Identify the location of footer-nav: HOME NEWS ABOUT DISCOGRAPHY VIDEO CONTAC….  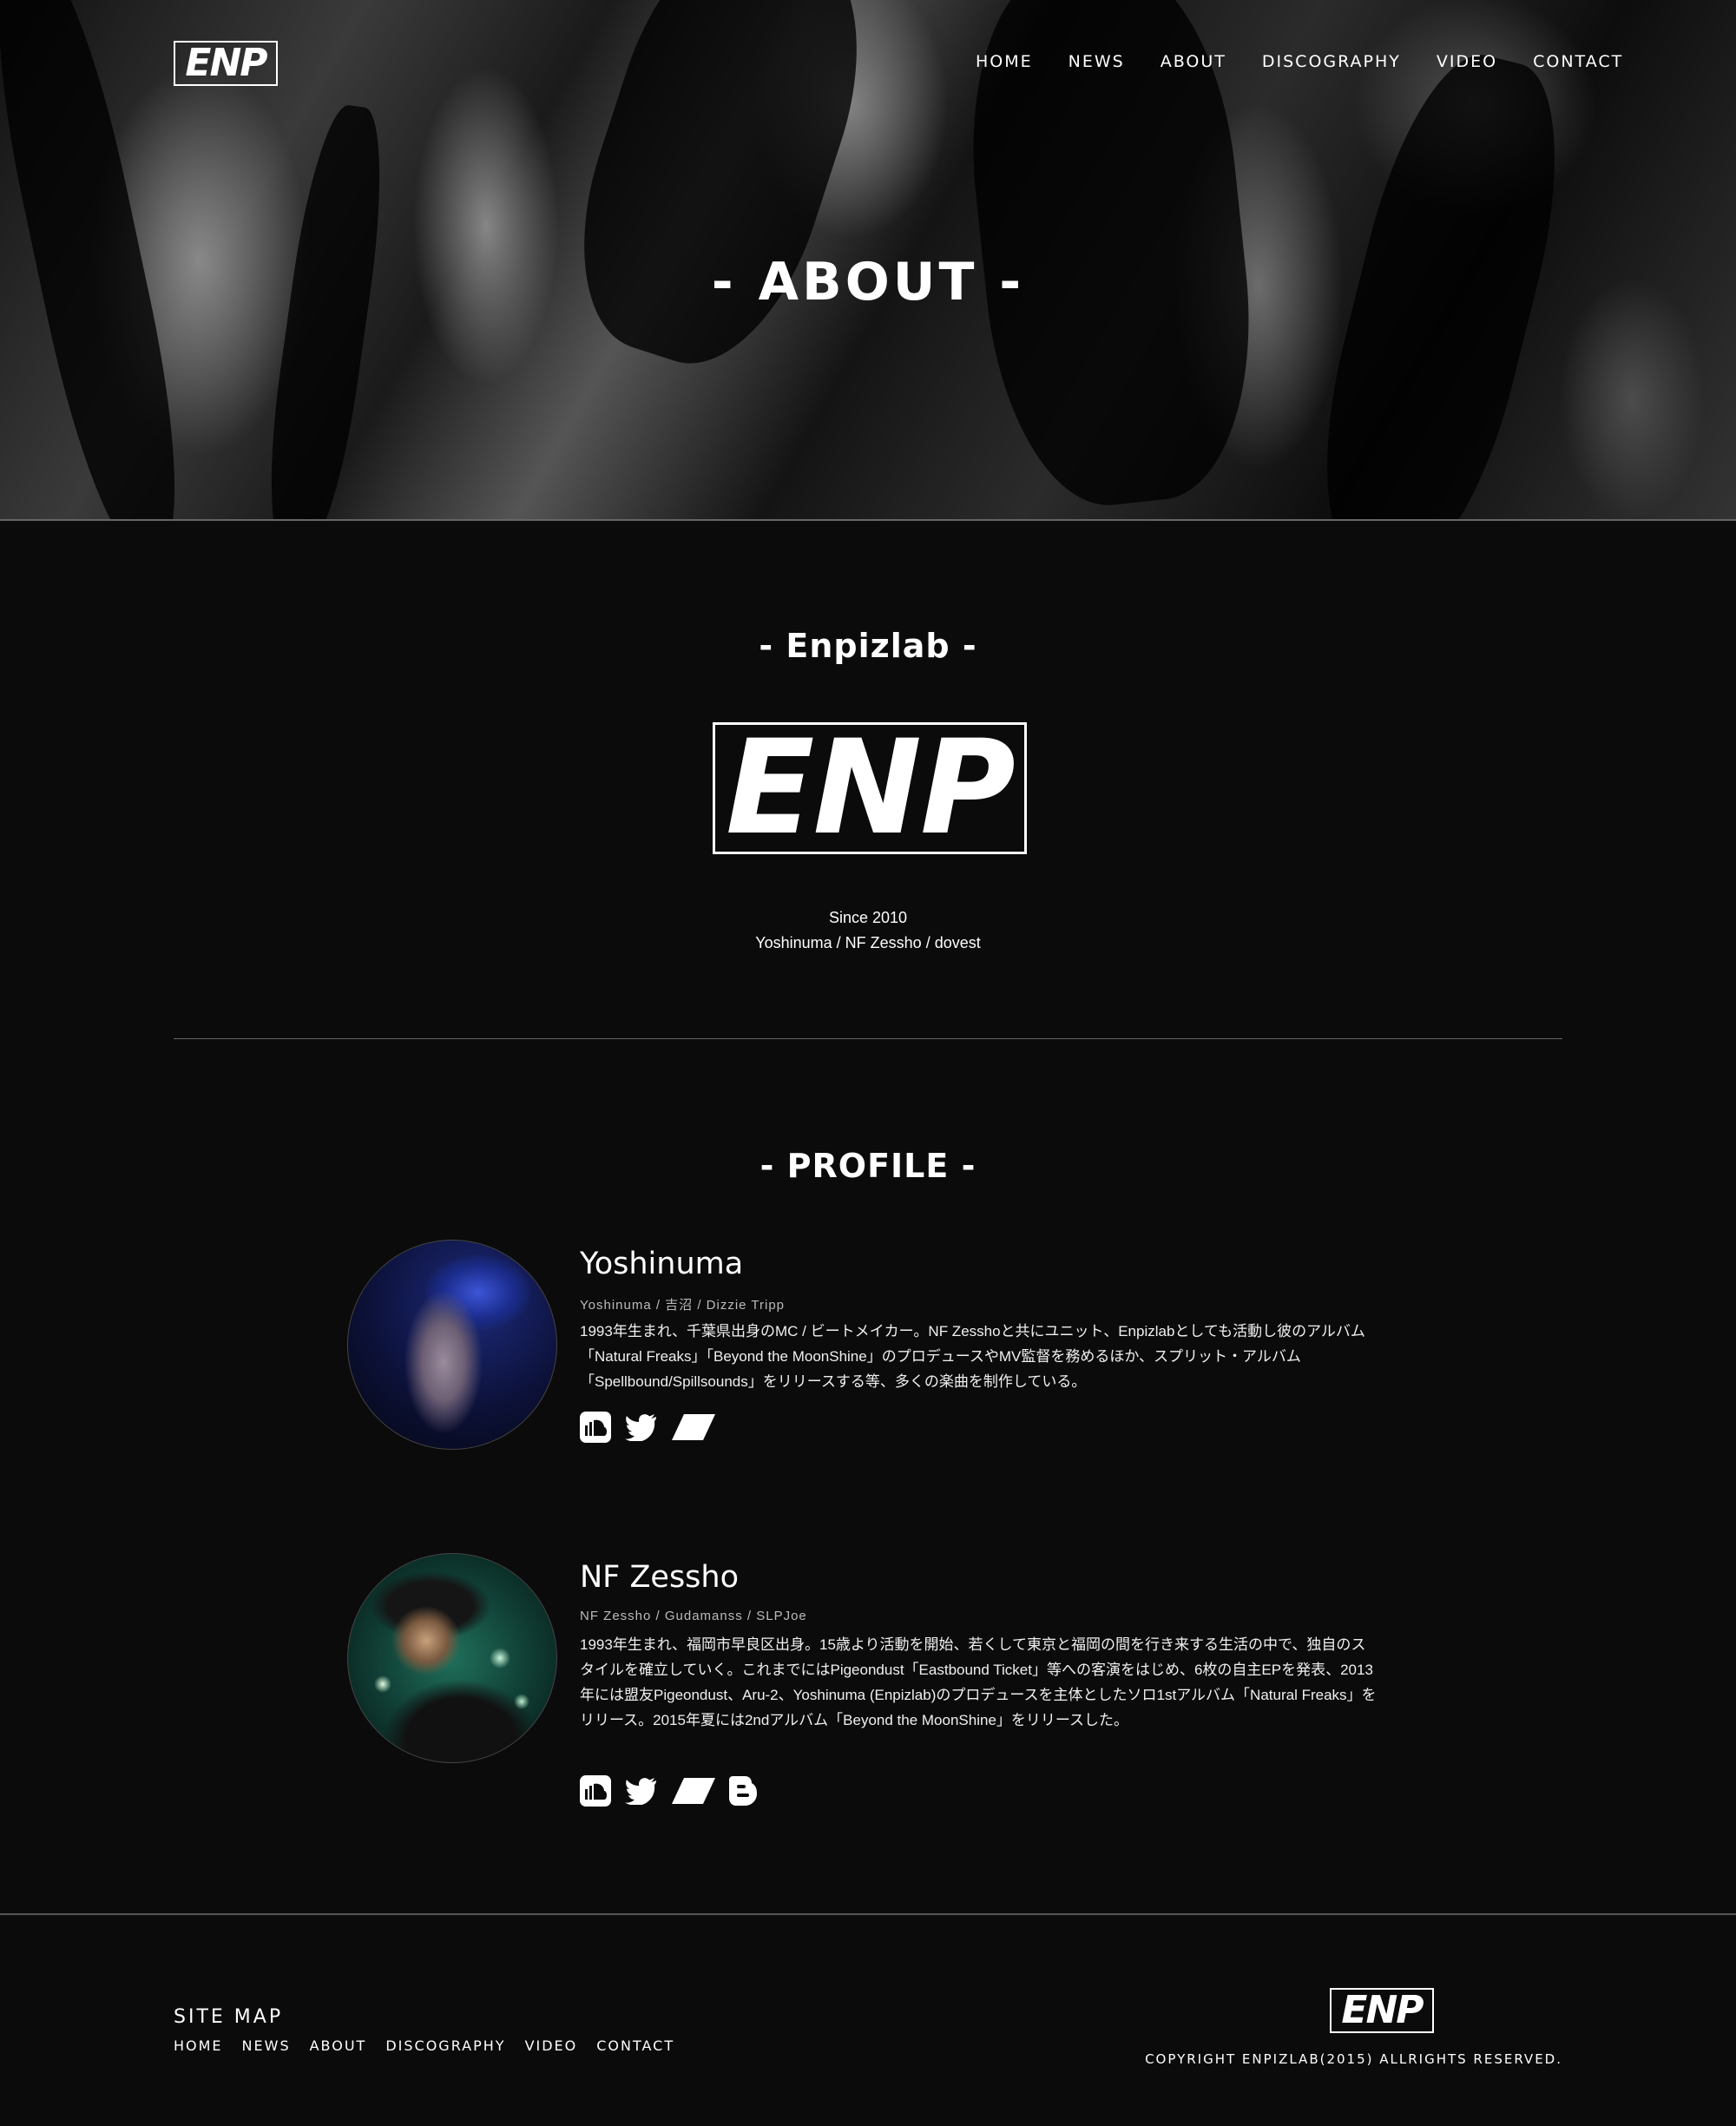
(424, 2045).